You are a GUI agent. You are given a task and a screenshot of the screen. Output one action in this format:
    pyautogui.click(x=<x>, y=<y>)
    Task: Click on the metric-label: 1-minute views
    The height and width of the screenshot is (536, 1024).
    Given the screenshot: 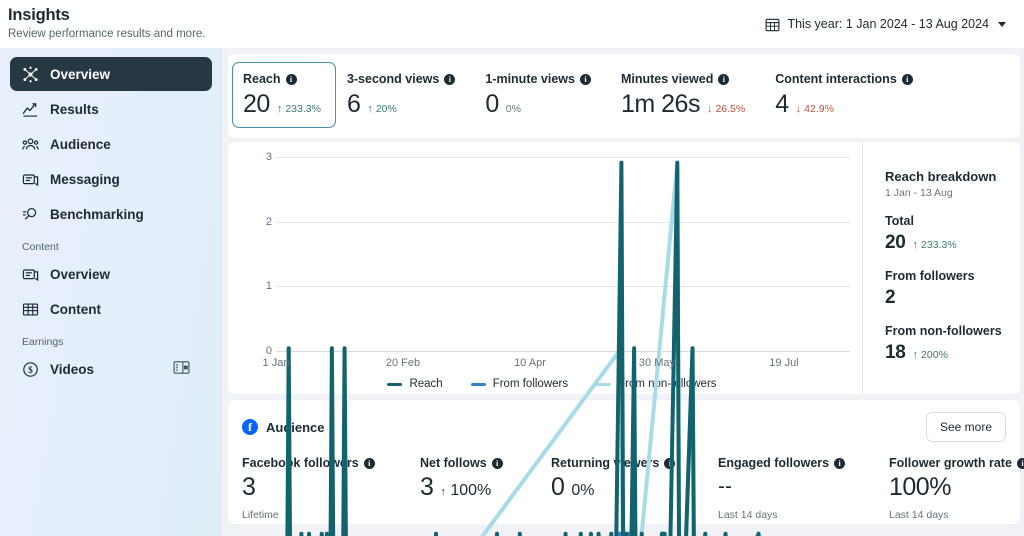 What is the action you would take?
    pyautogui.click(x=530, y=79)
    